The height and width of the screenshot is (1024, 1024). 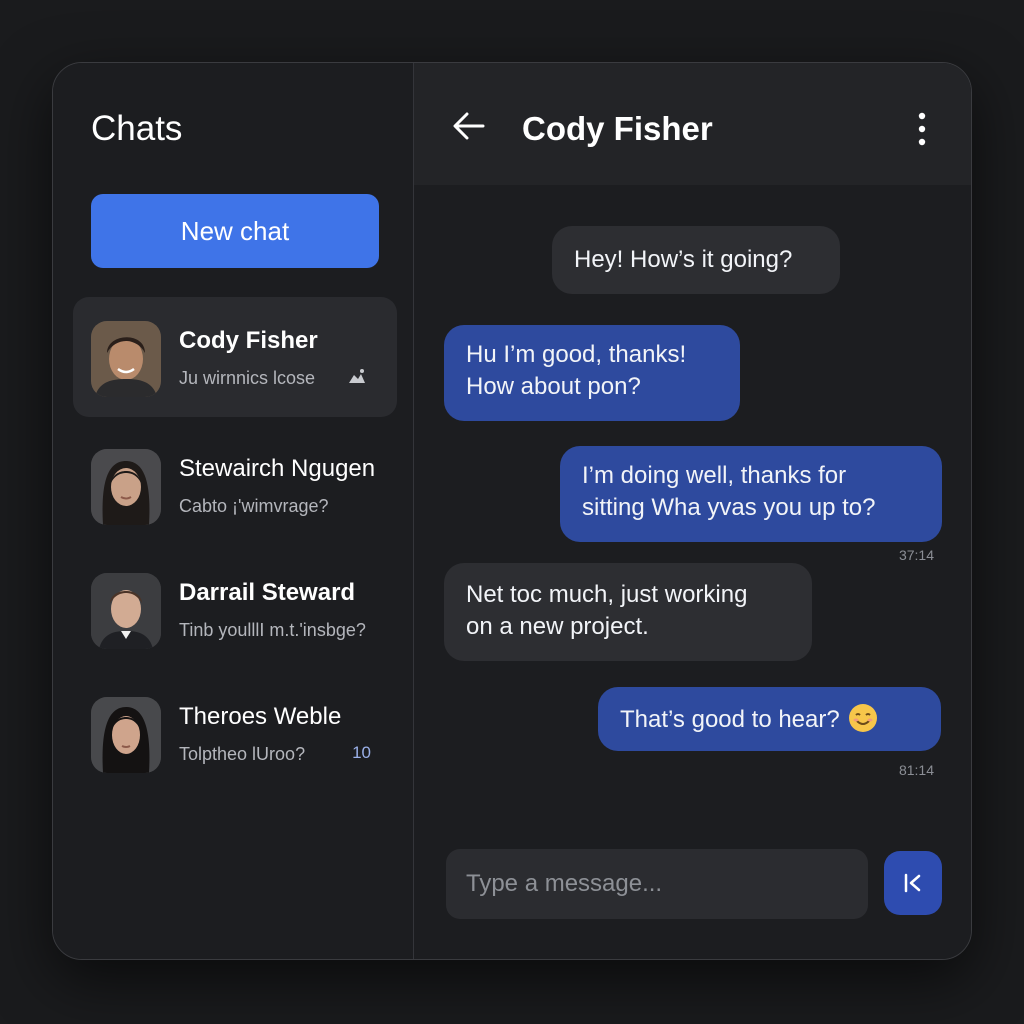 What do you see at coordinates (617, 128) in the screenshot?
I see `conversation-title: Cody Fisher` at bounding box center [617, 128].